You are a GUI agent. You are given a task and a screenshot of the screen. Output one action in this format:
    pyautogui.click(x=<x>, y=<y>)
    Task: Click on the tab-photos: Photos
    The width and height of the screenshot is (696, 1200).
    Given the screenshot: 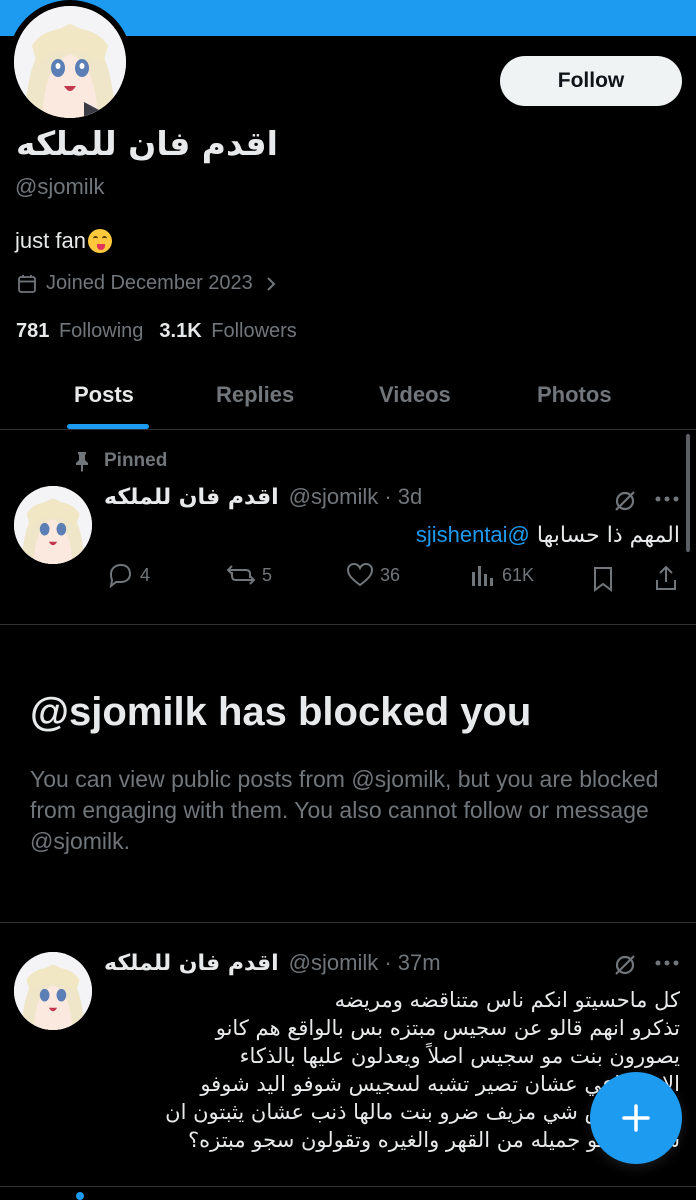 What is the action you would take?
    pyautogui.click(x=574, y=395)
    